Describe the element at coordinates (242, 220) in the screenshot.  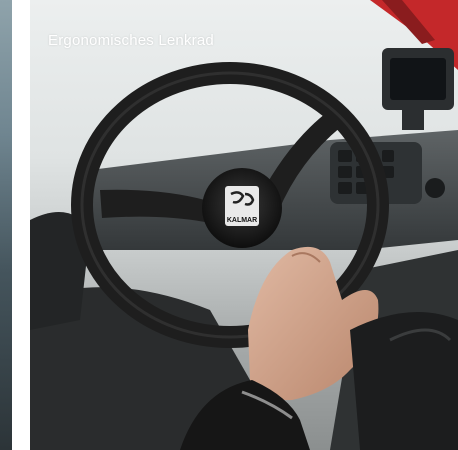
I see `logo-text: KALMAR` at that location.